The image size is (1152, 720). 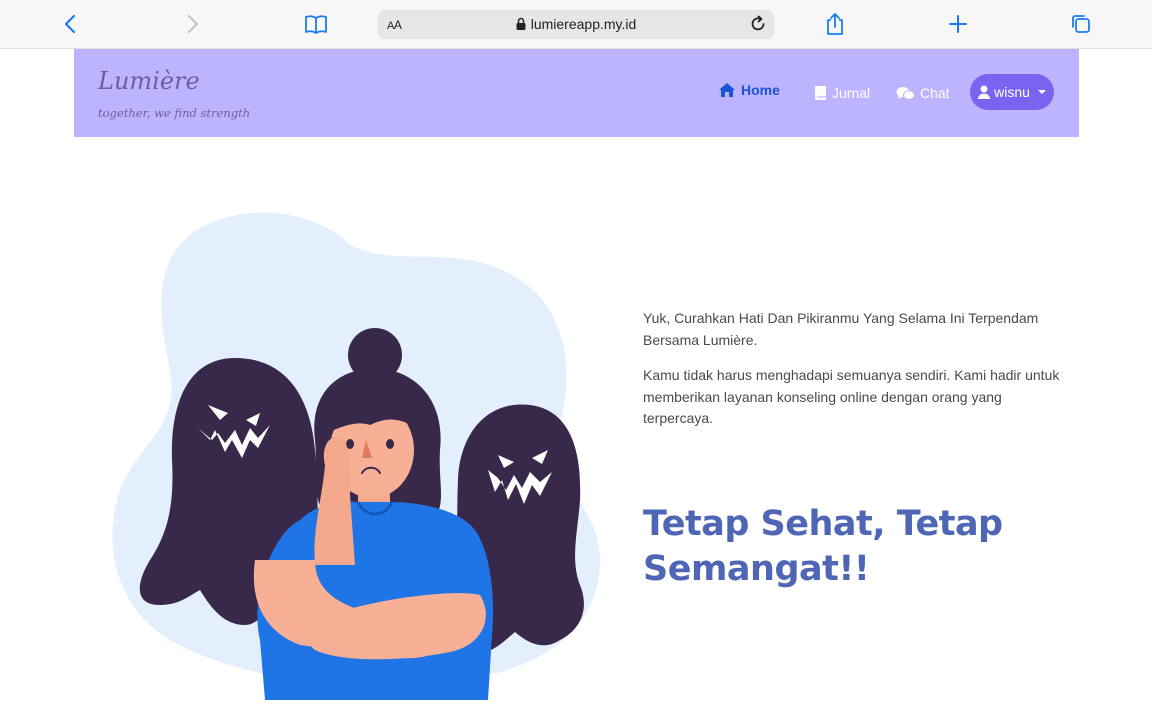 What do you see at coordinates (835, 24) in the screenshot?
I see `share-icon` at bounding box center [835, 24].